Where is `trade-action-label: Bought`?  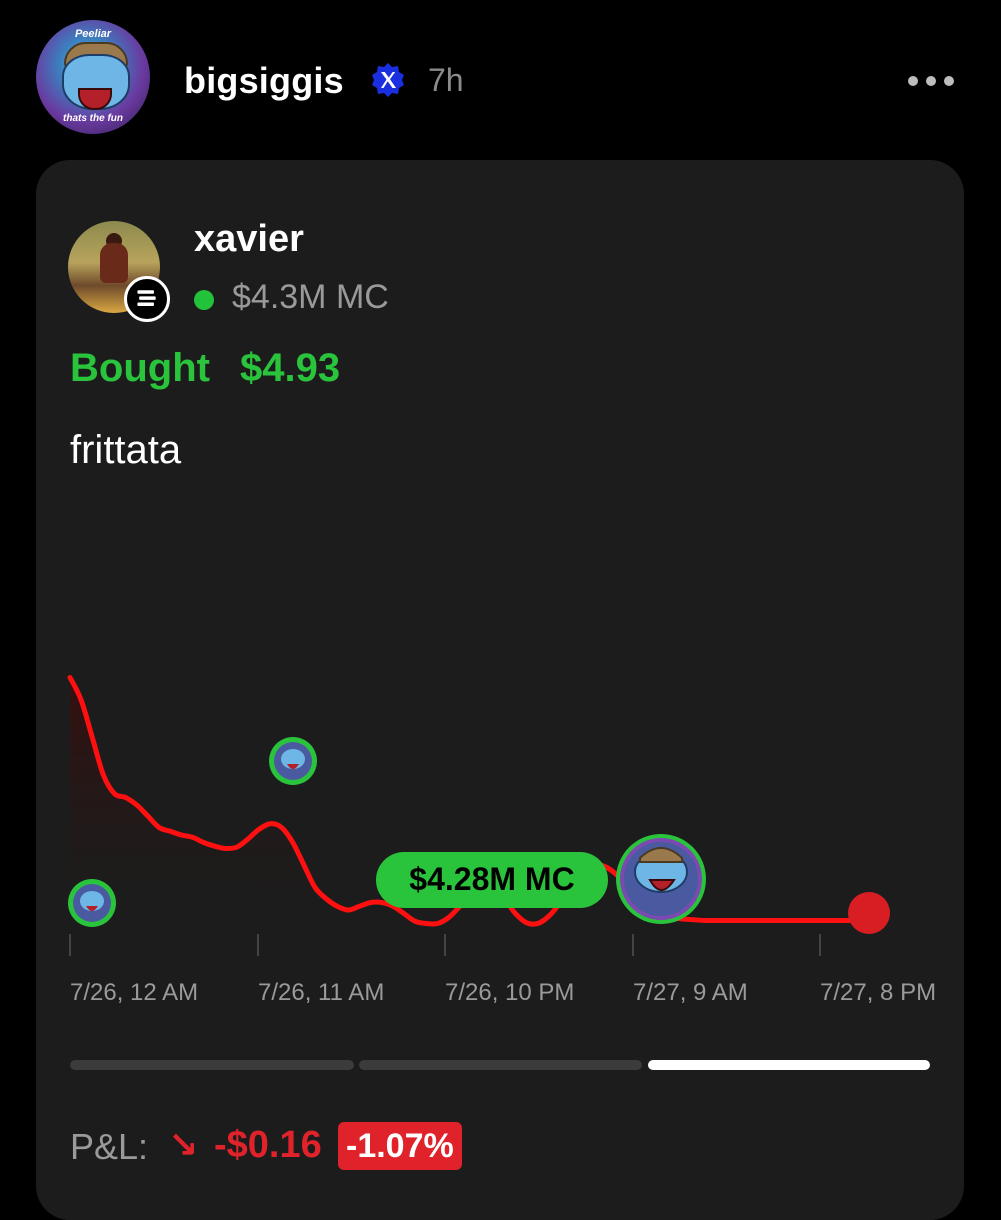
trade-action-label: Bought is located at coordinates (140, 368).